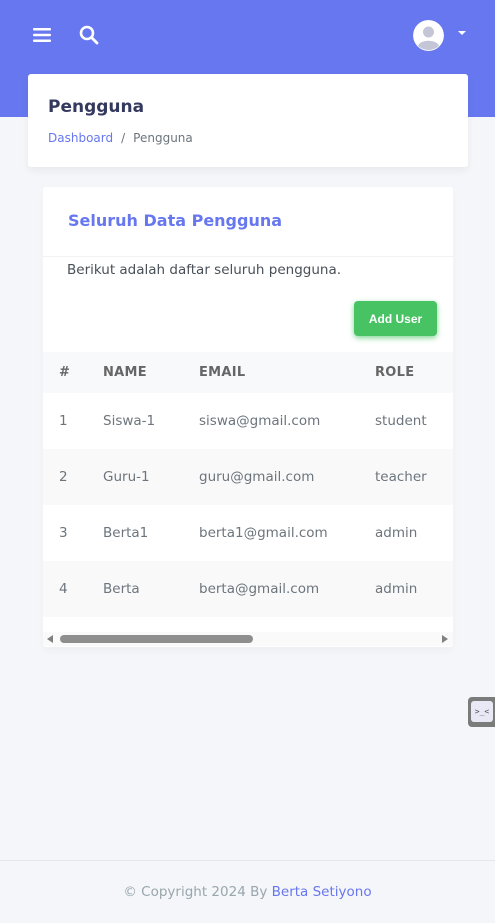 The image size is (495, 923). Describe the element at coordinates (126, 533) in the screenshot. I see `cell-name: Berta1` at that location.